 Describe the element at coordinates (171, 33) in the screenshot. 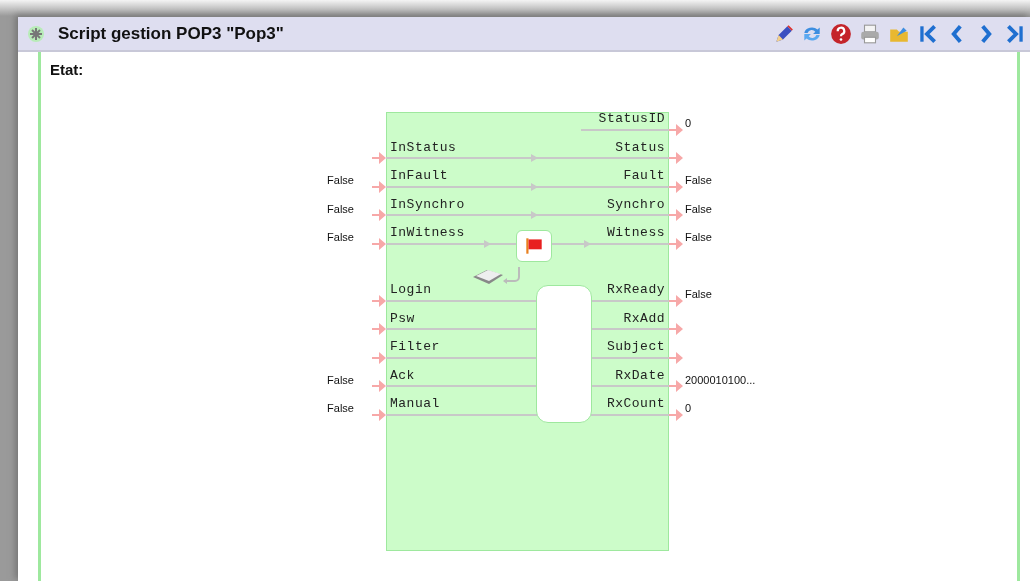

I see `window-title: Script gestion POP3 "Pop3"` at that location.